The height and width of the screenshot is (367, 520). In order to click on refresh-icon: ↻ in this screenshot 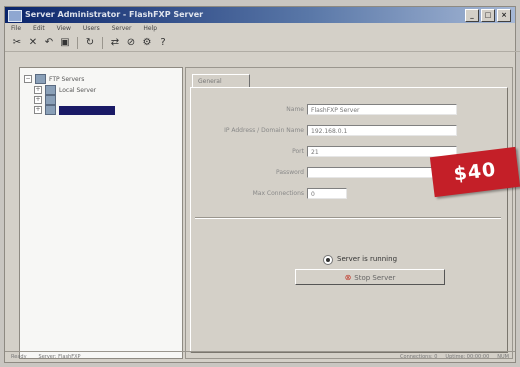, I will do `click(90, 43)`.